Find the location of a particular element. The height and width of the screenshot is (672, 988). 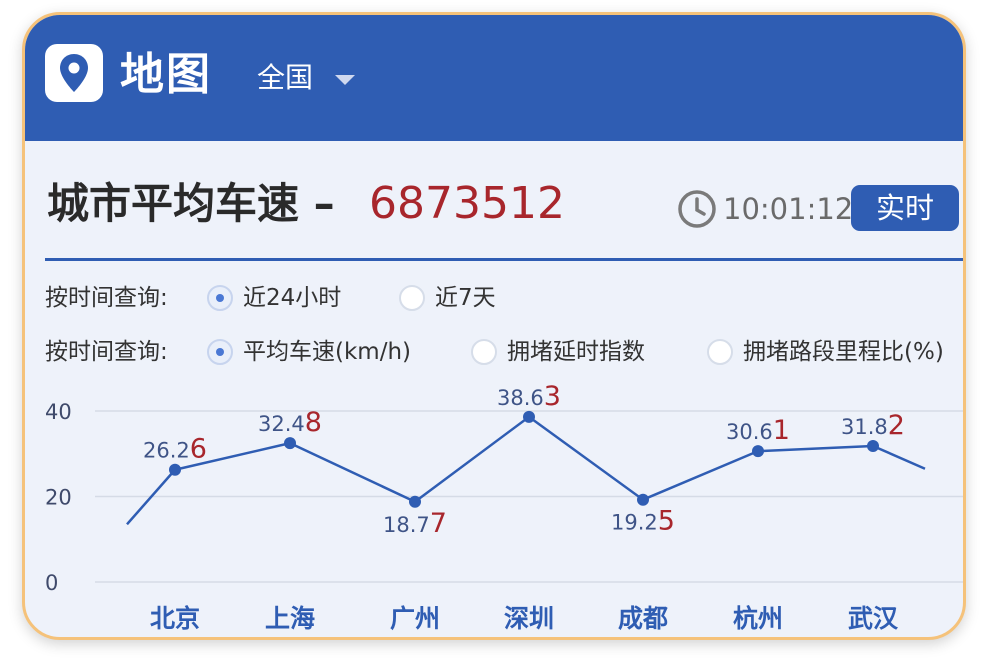

data-label: 38.63 is located at coordinates (529, 398).